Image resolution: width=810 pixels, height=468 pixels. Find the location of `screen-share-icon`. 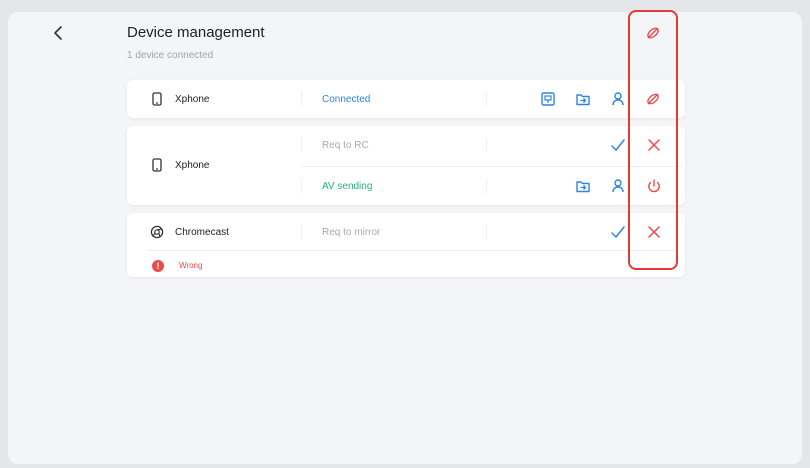

screen-share-icon is located at coordinates (548, 99).